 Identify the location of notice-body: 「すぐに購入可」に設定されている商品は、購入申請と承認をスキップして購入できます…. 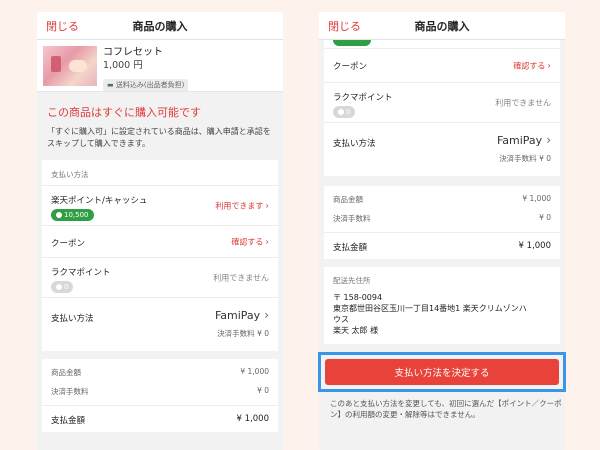
(159, 137).